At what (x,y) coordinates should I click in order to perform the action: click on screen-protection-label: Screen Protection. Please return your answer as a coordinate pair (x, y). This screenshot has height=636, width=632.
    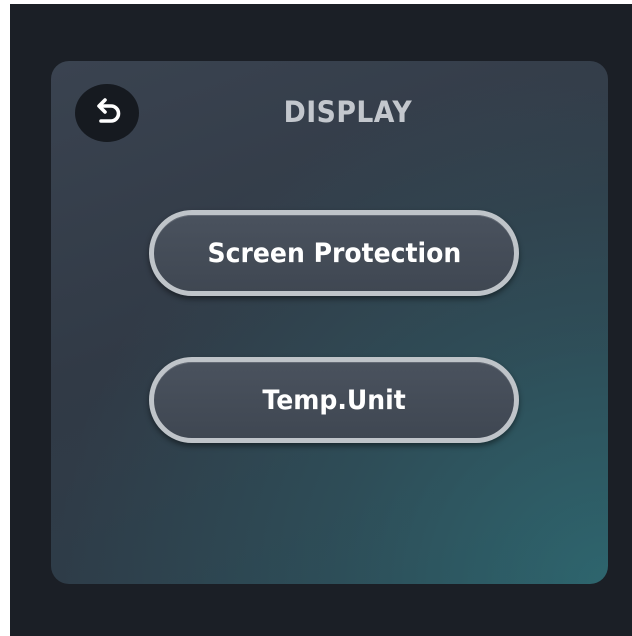
    Looking at the image, I should click on (334, 253).